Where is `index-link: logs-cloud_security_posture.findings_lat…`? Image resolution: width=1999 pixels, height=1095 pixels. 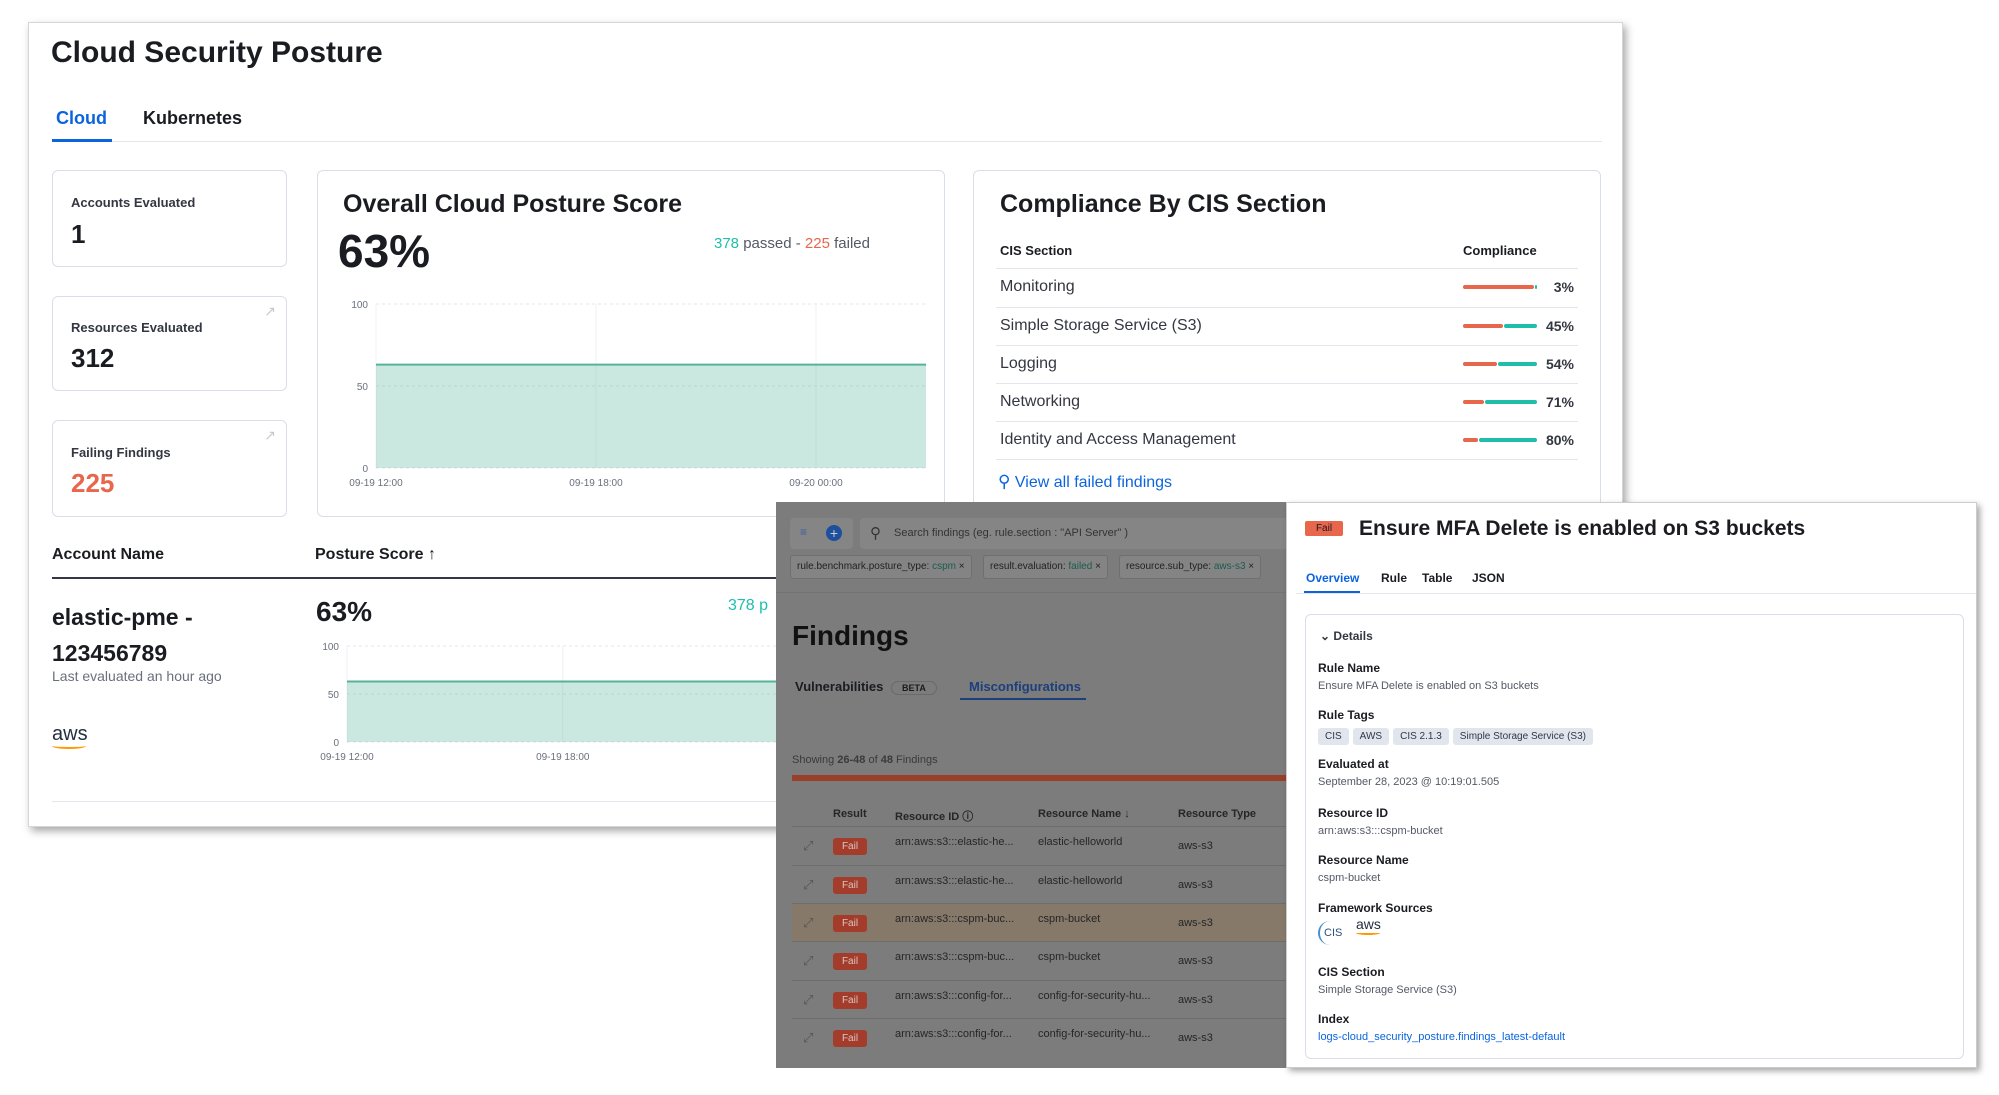 index-link: logs-cloud_security_posture.findings_lat… is located at coordinates (1441, 1037).